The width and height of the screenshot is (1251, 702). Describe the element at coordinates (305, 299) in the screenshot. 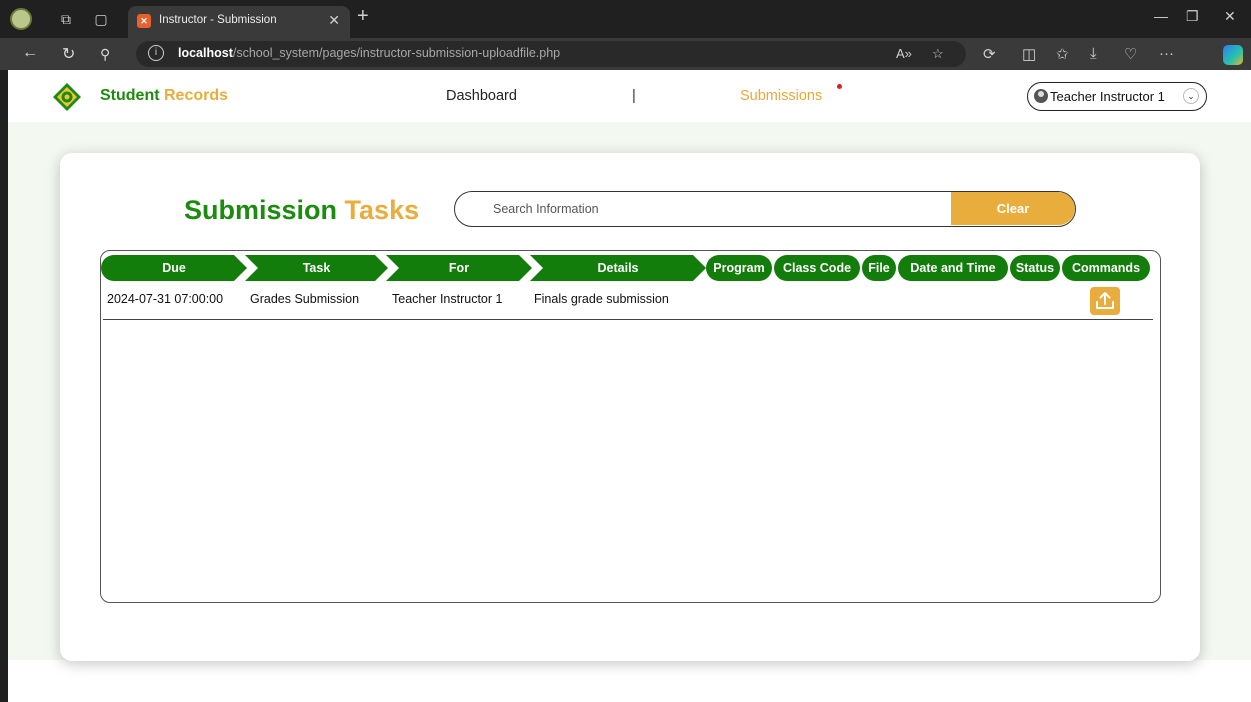

I see `cell-task: Grades Submission` at that location.